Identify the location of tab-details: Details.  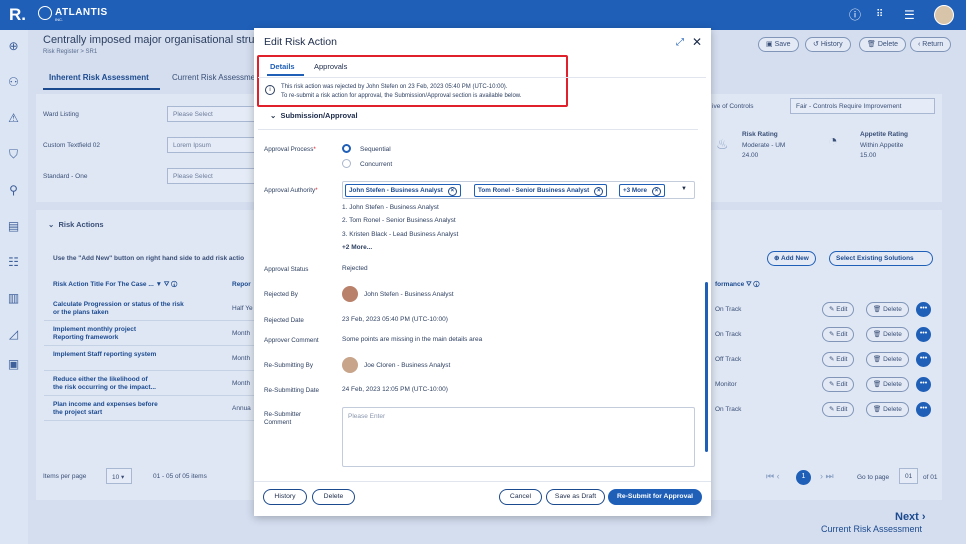
(282, 66).